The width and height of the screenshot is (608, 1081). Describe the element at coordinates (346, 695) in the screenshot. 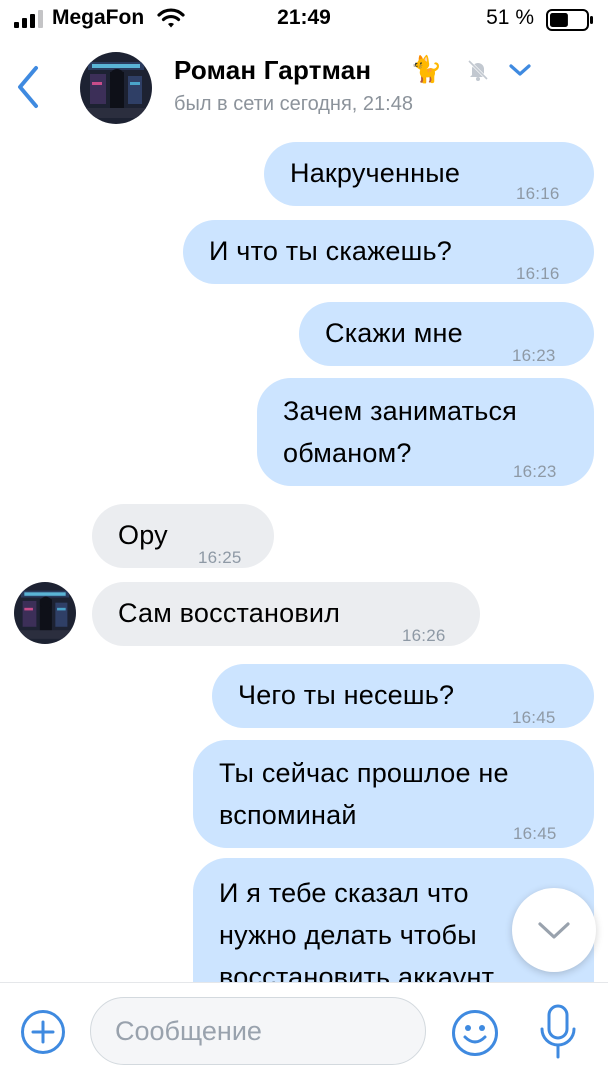

I see `message-text: Чего ты несешь?` at that location.